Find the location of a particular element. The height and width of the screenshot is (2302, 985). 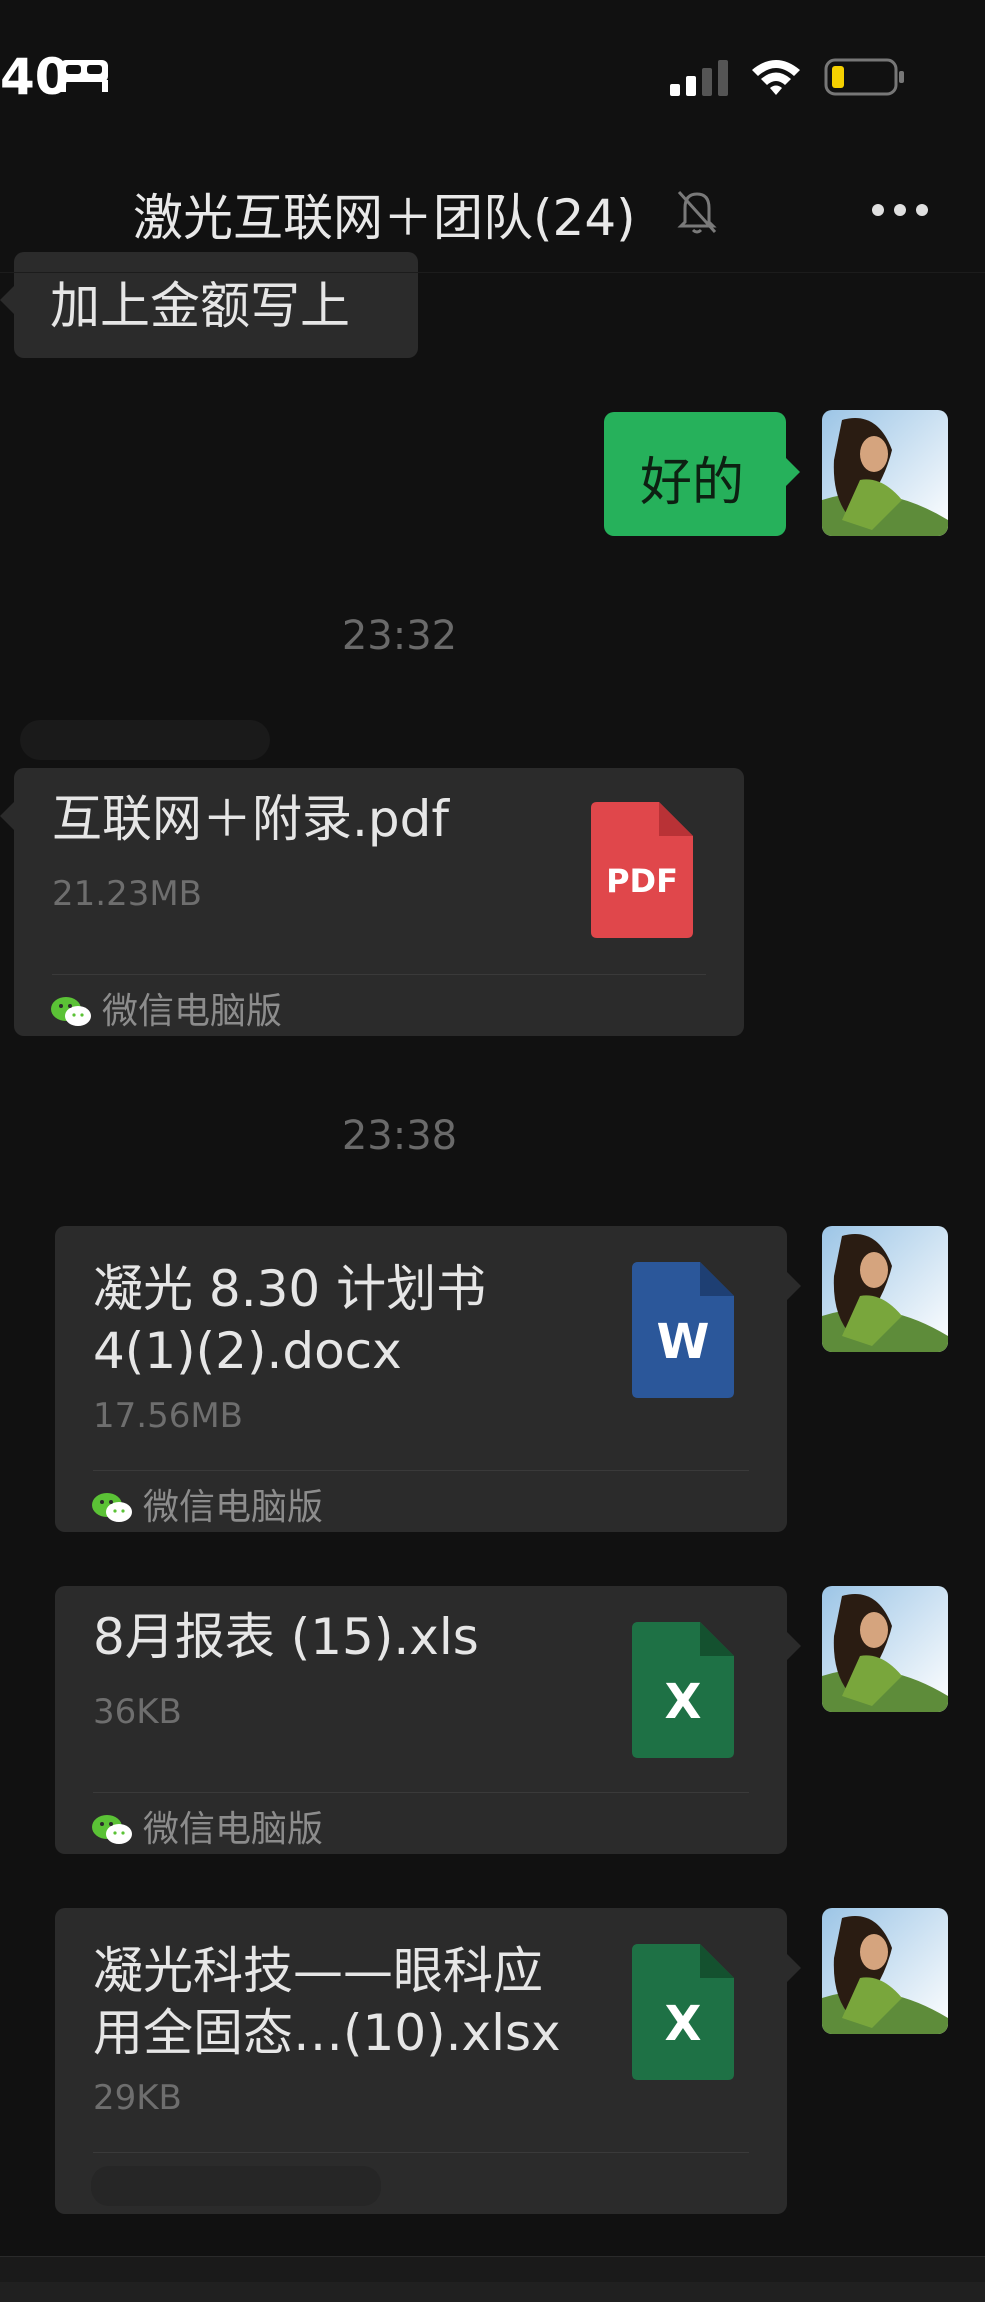

file-size: 36KB is located at coordinates (137, 1712).